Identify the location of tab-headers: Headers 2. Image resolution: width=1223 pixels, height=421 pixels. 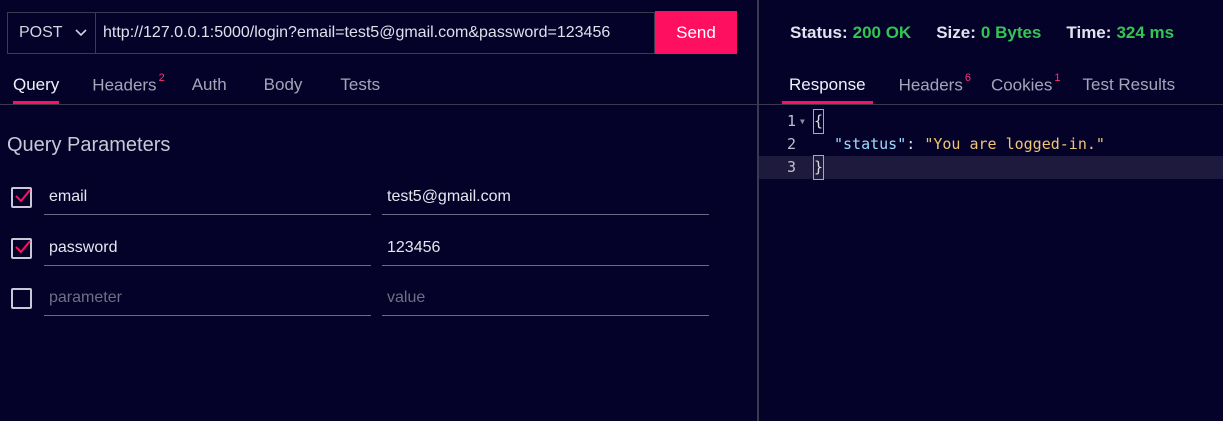
(128, 85).